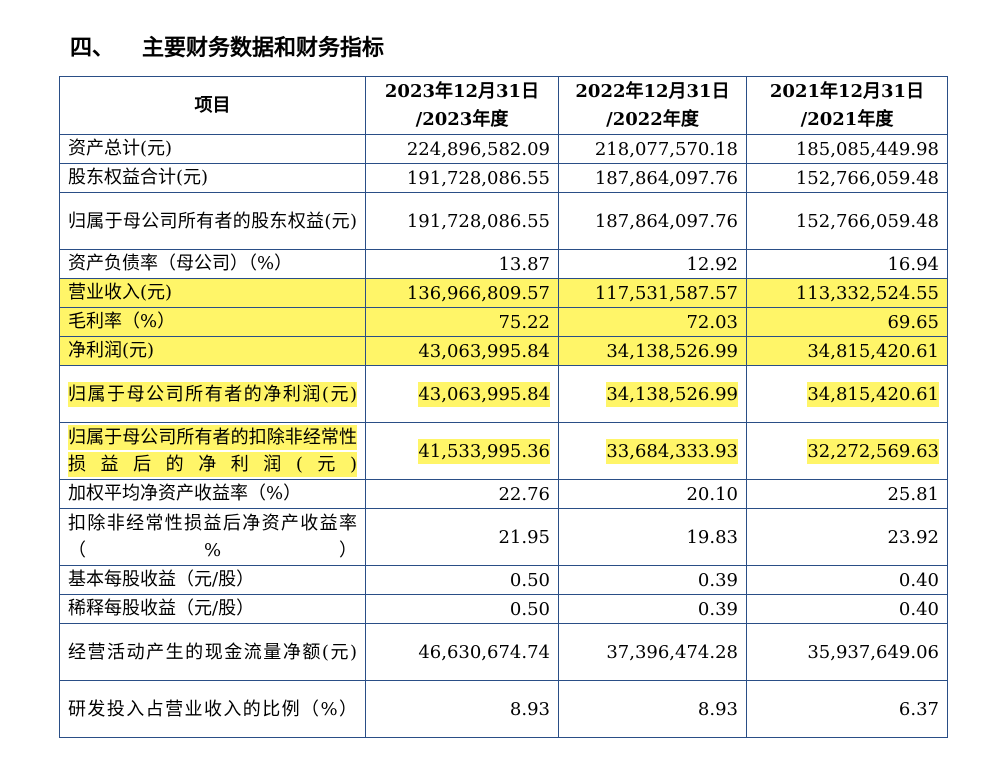 The width and height of the screenshot is (1002, 770). Describe the element at coordinates (672, 451) in the screenshot. I see `value-highlighted: 33,684,333.93` at that location.